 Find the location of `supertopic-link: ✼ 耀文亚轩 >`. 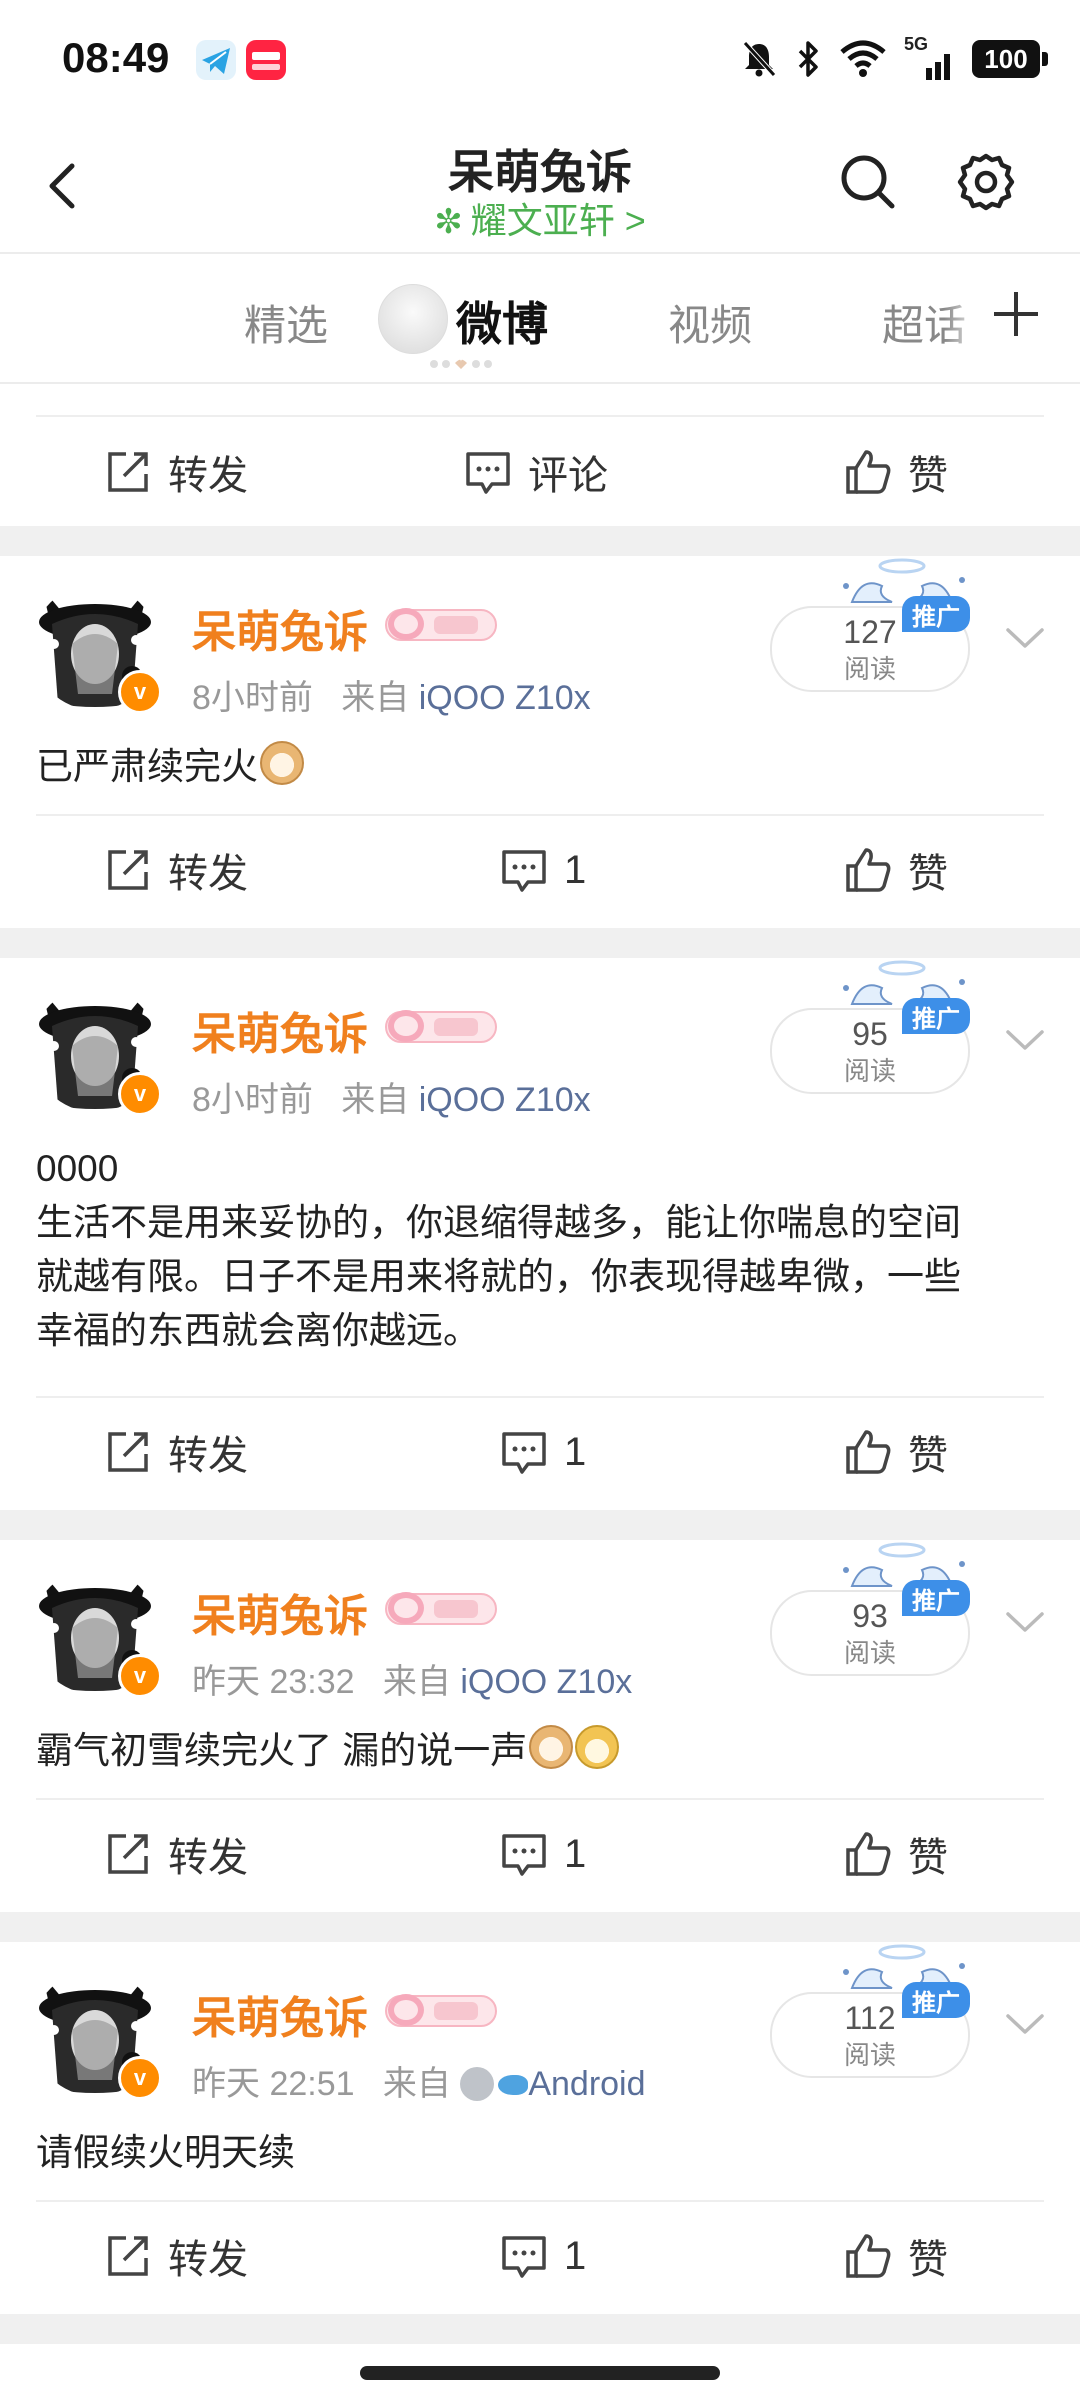

supertopic-link: ✼ 耀文亚轩 > is located at coordinates (540, 218).